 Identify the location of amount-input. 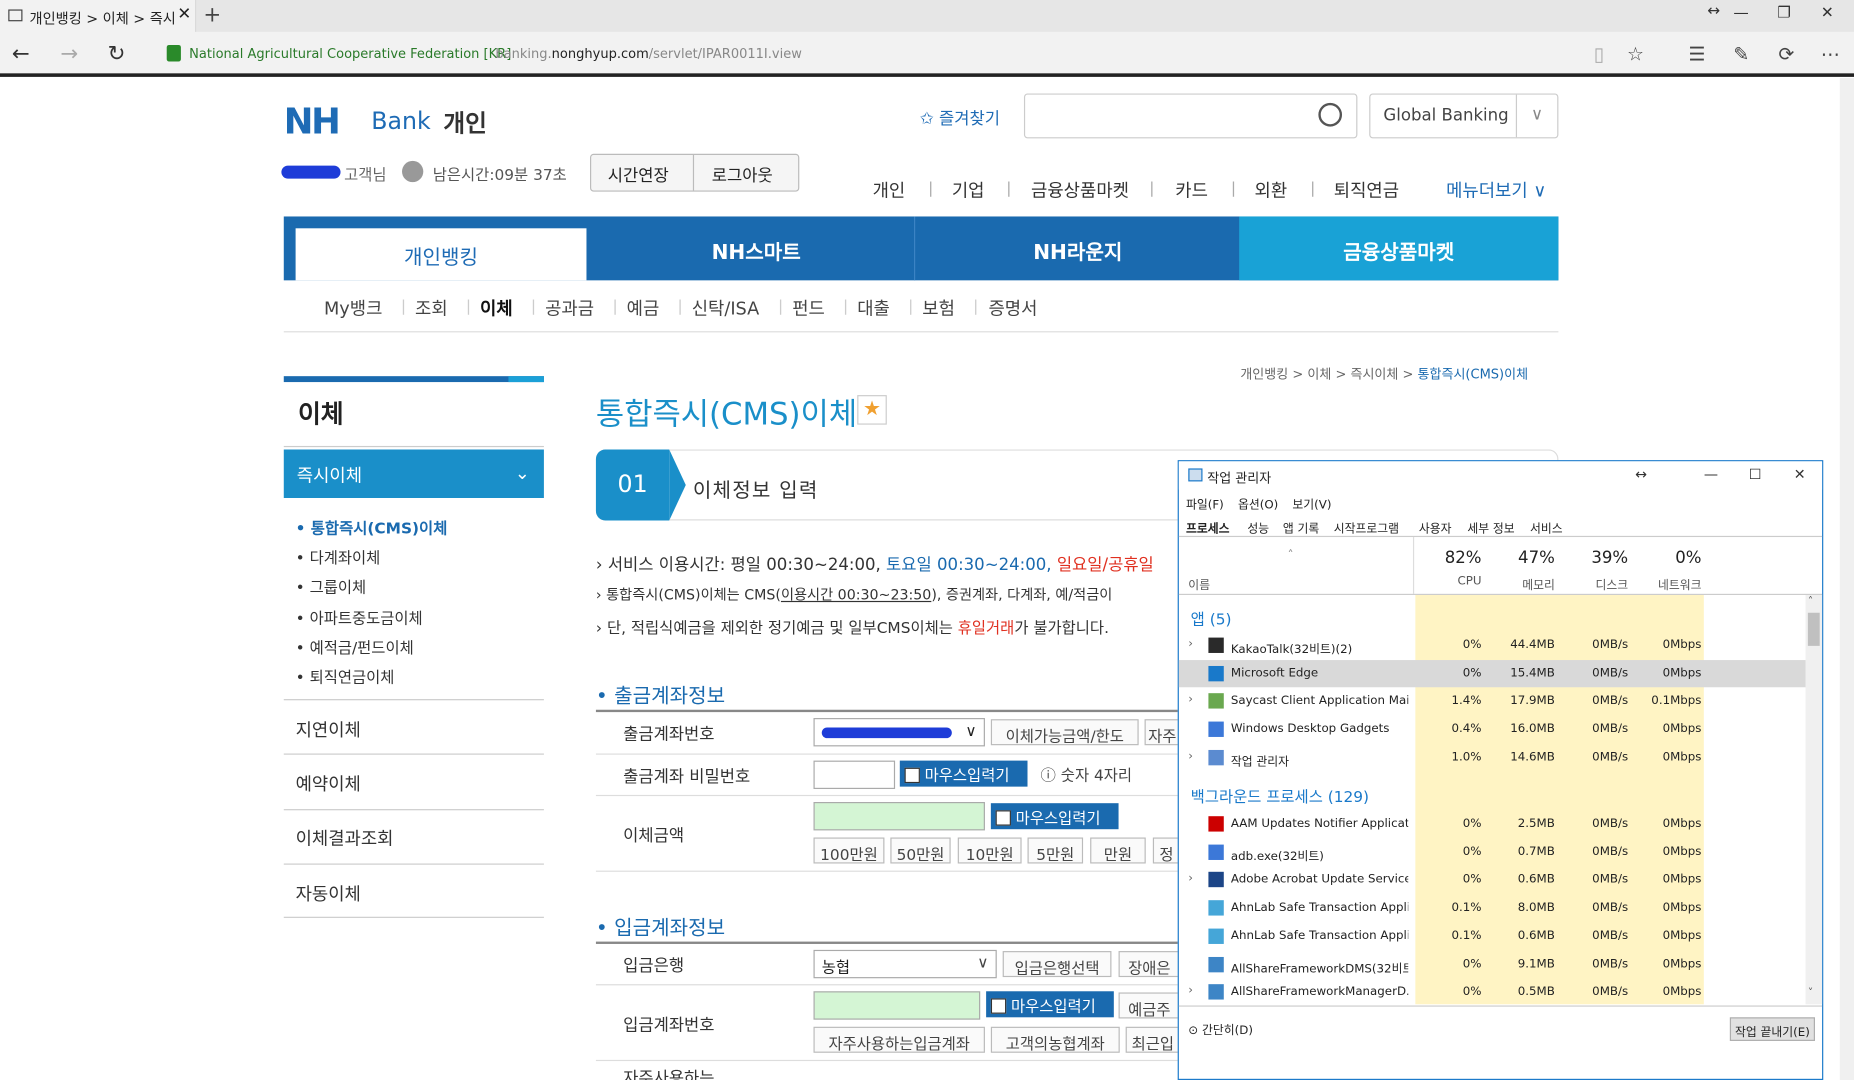
(899, 816).